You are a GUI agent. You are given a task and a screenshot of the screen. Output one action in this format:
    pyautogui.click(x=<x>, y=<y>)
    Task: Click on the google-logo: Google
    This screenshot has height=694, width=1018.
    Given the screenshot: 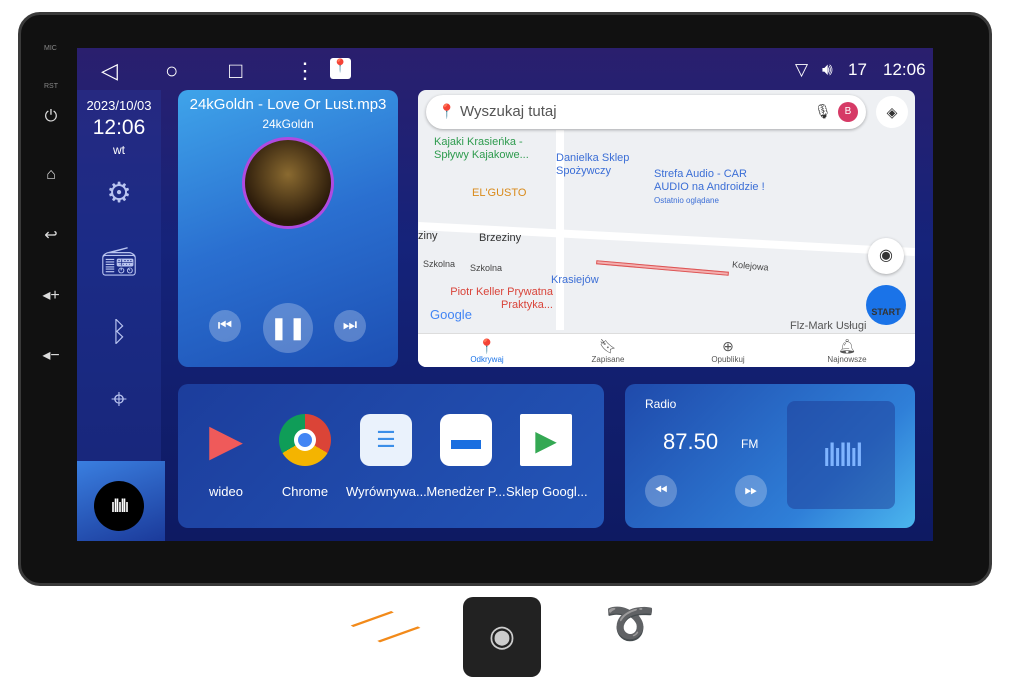 What is the action you would take?
    pyautogui.click(x=451, y=314)
    